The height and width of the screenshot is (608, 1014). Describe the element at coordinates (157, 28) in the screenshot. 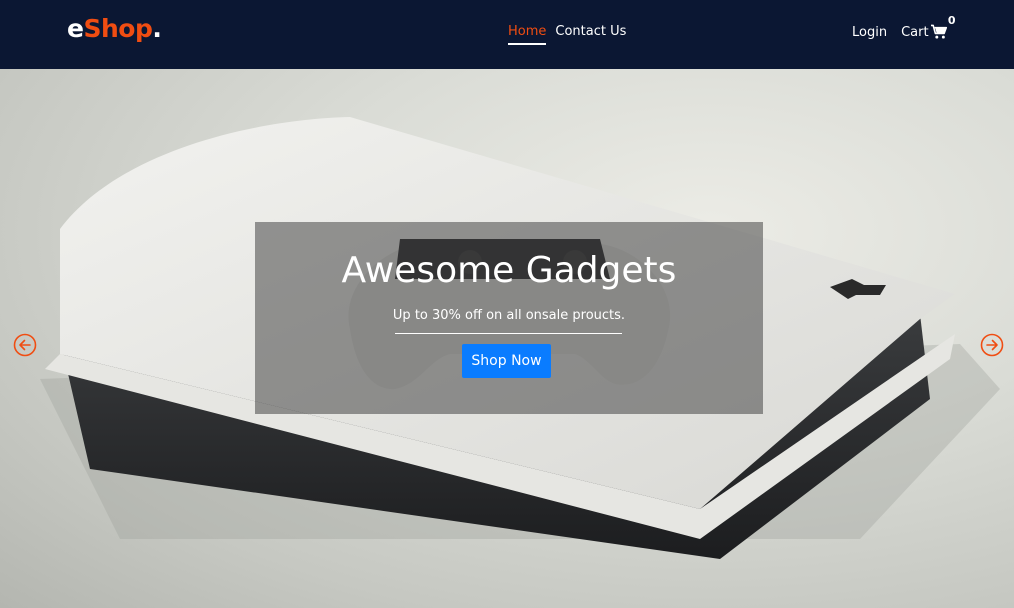

I see `brand-logo-part-3: .` at that location.